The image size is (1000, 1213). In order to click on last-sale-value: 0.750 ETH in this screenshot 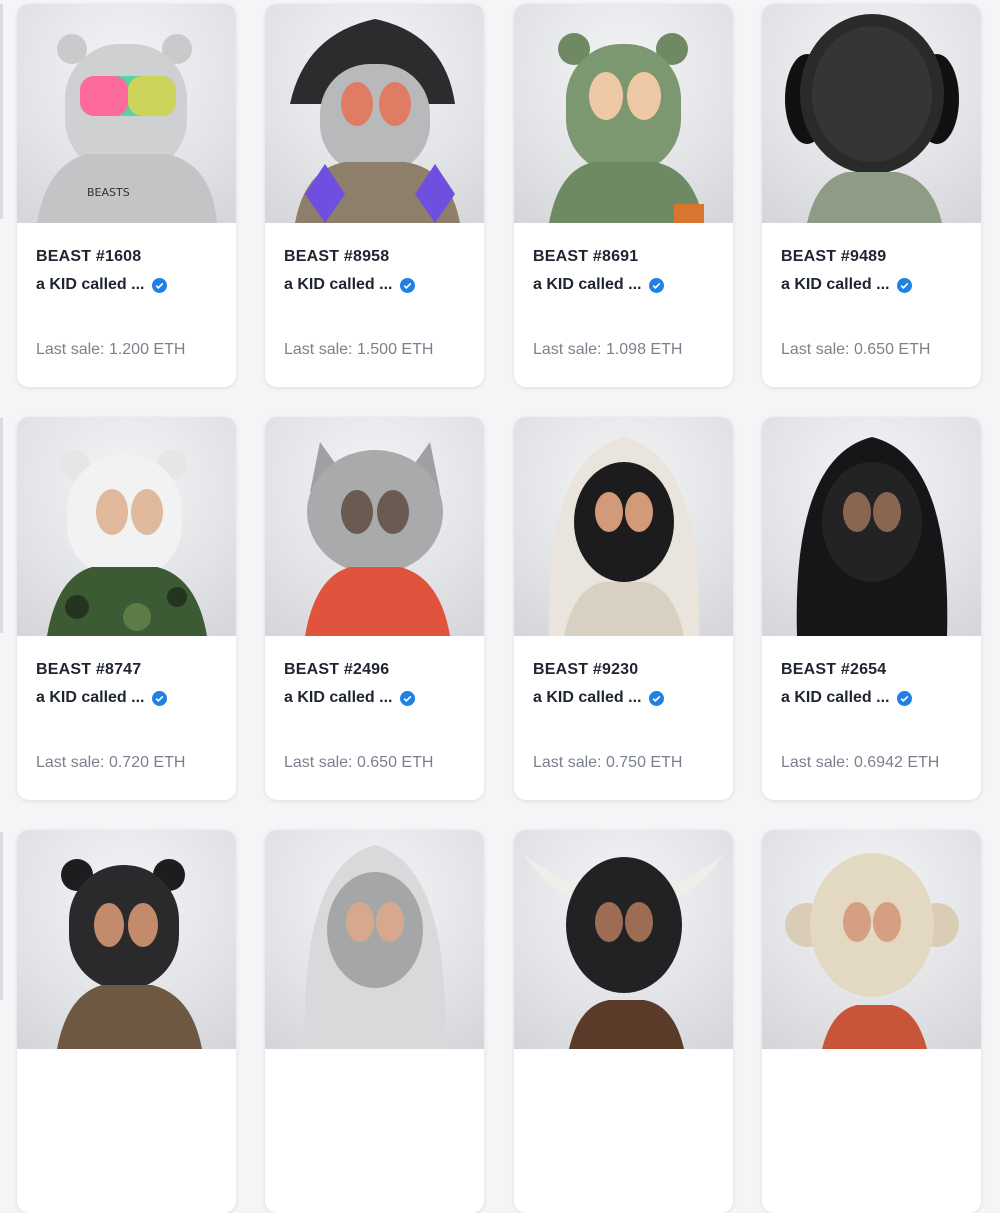, I will do `click(644, 762)`.